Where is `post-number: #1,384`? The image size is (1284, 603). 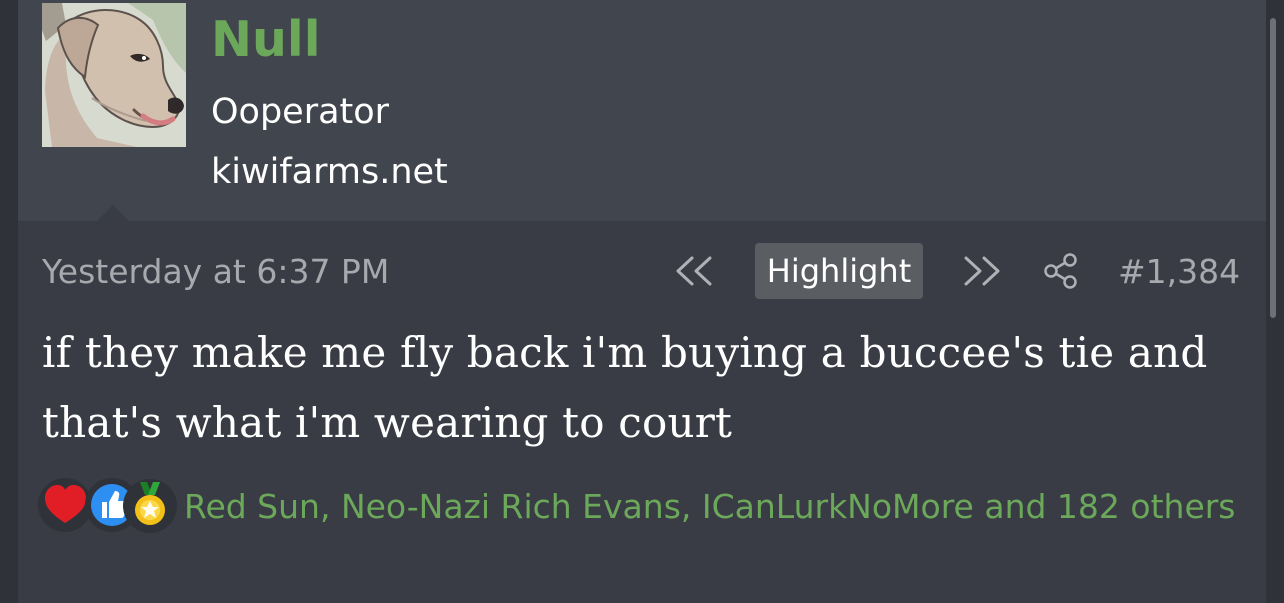 post-number: #1,384 is located at coordinates (1179, 272).